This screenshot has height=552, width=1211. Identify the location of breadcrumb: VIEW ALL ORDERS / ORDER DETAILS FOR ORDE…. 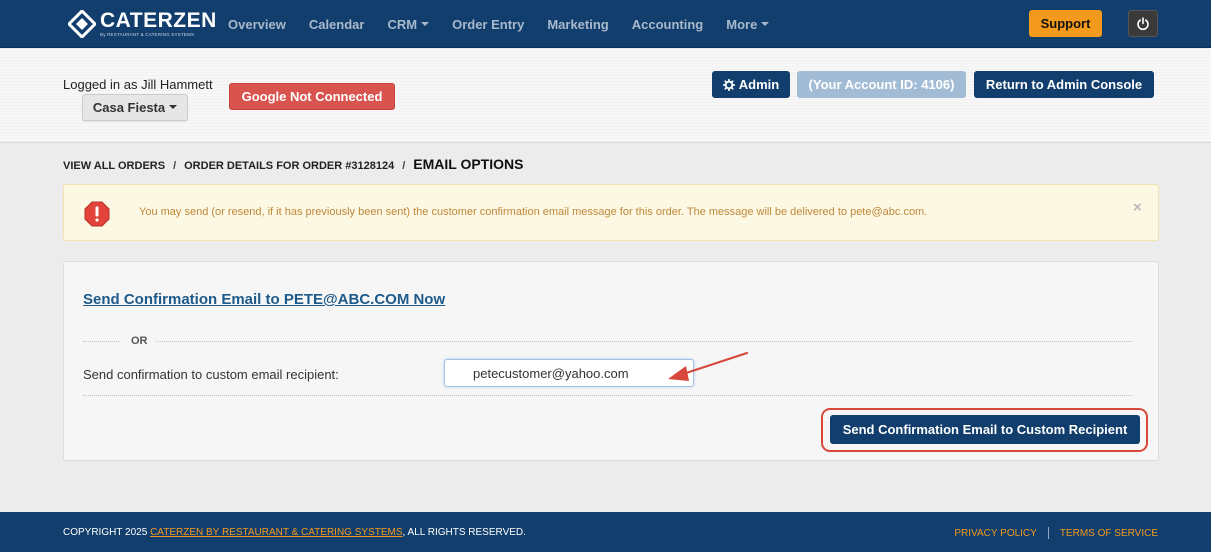
(293, 164).